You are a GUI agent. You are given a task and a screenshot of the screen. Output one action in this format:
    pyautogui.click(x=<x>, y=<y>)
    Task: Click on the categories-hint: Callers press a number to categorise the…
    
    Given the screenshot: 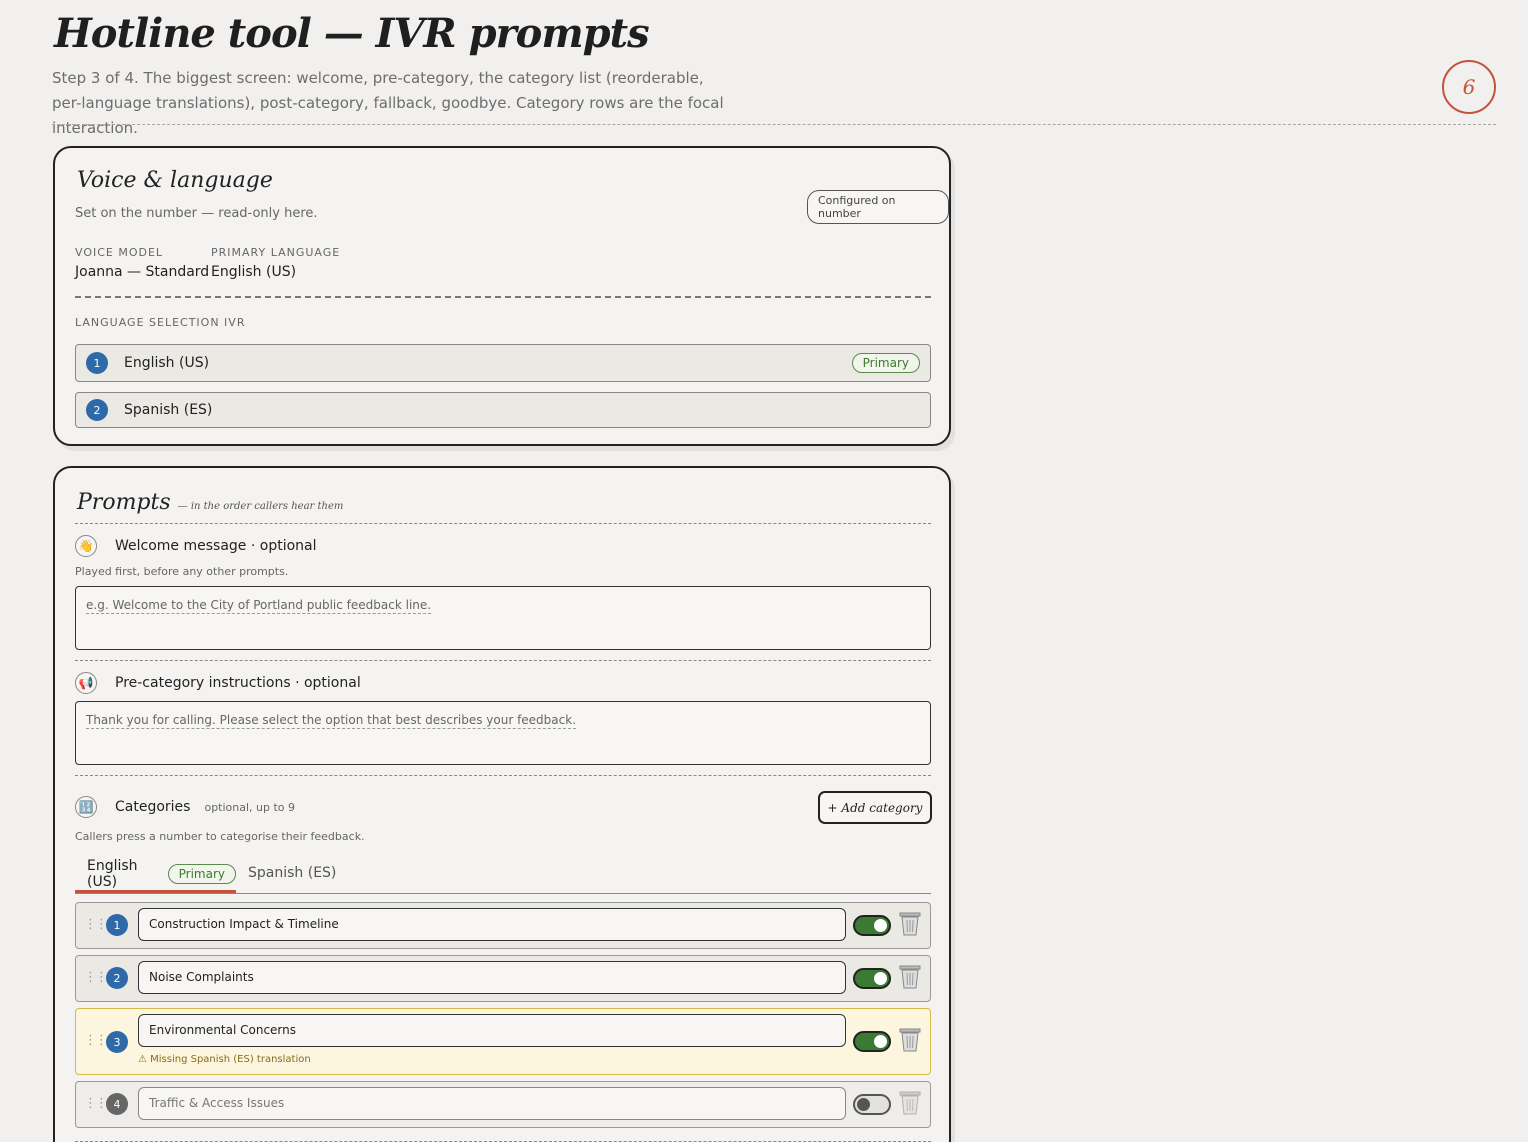 What is the action you would take?
    pyautogui.click(x=220, y=836)
    